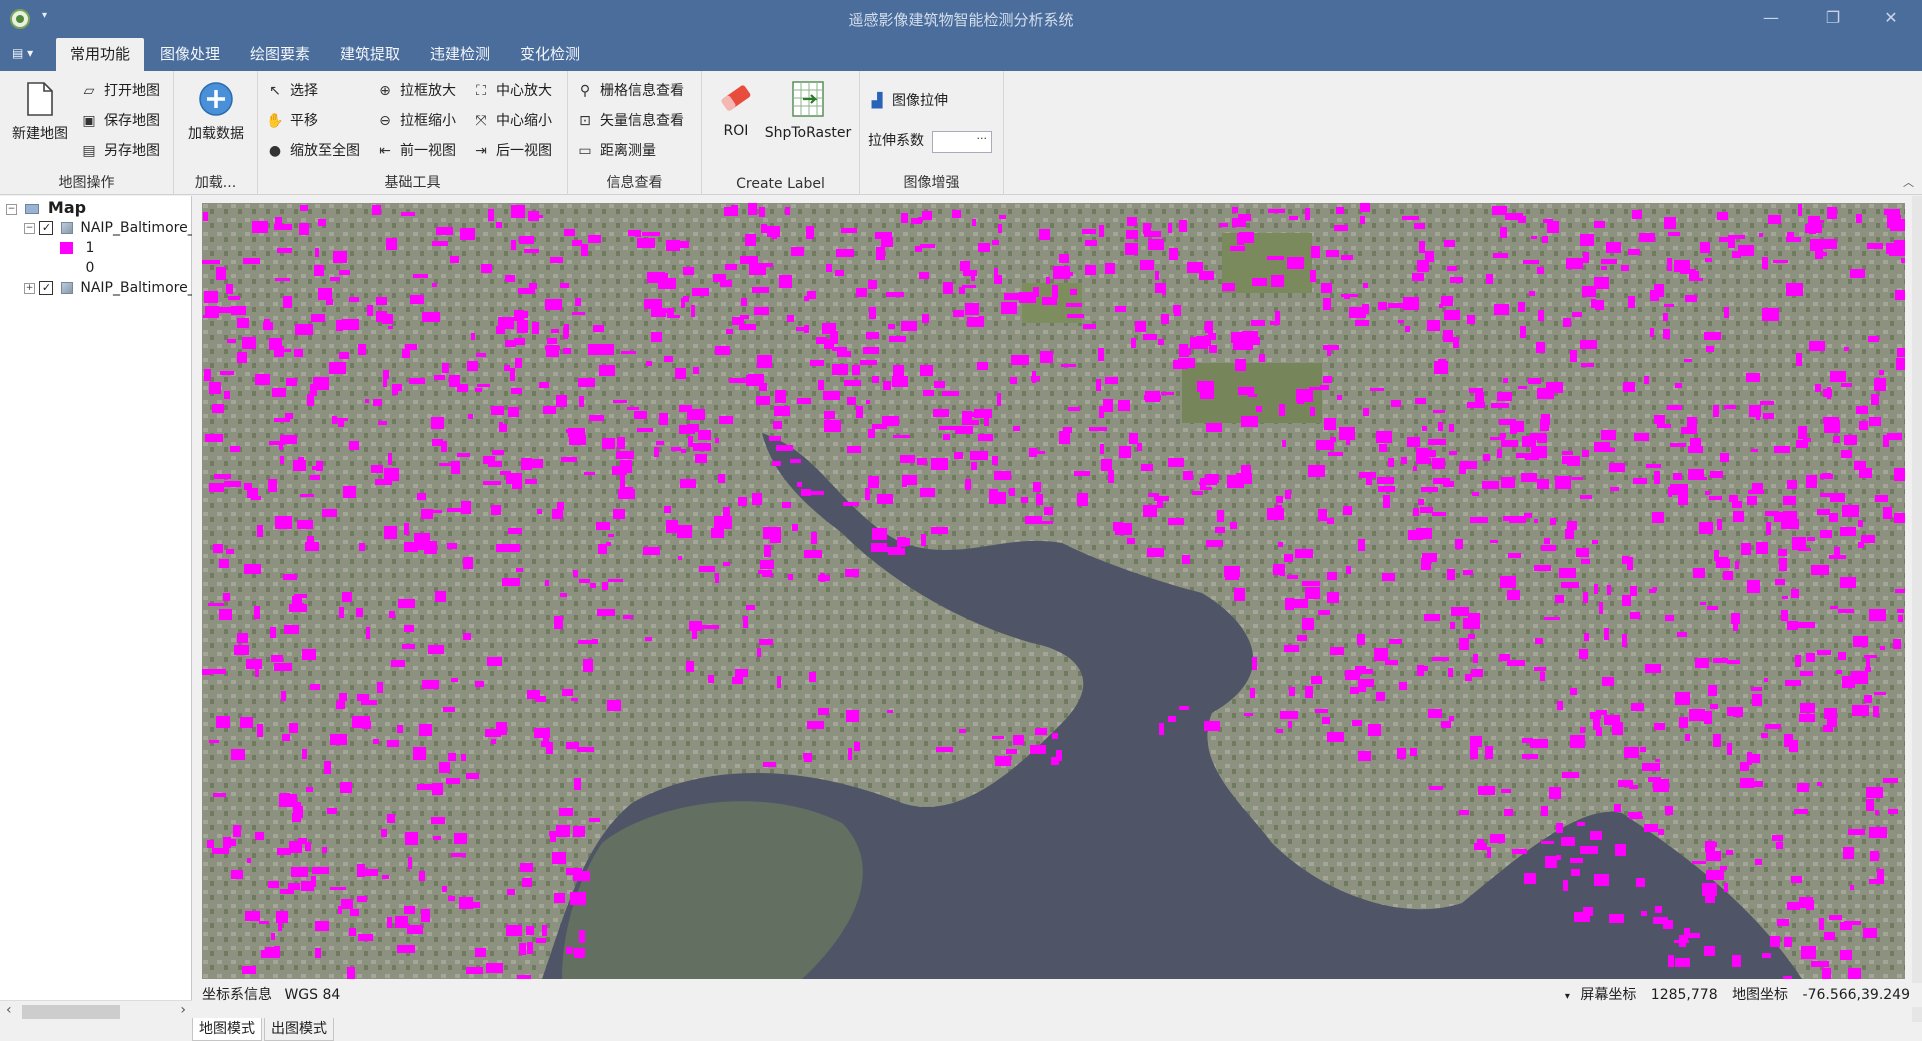  What do you see at coordinates (29, 288) in the screenshot?
I see `expand-icon: +` at bounding box center [29, 288].